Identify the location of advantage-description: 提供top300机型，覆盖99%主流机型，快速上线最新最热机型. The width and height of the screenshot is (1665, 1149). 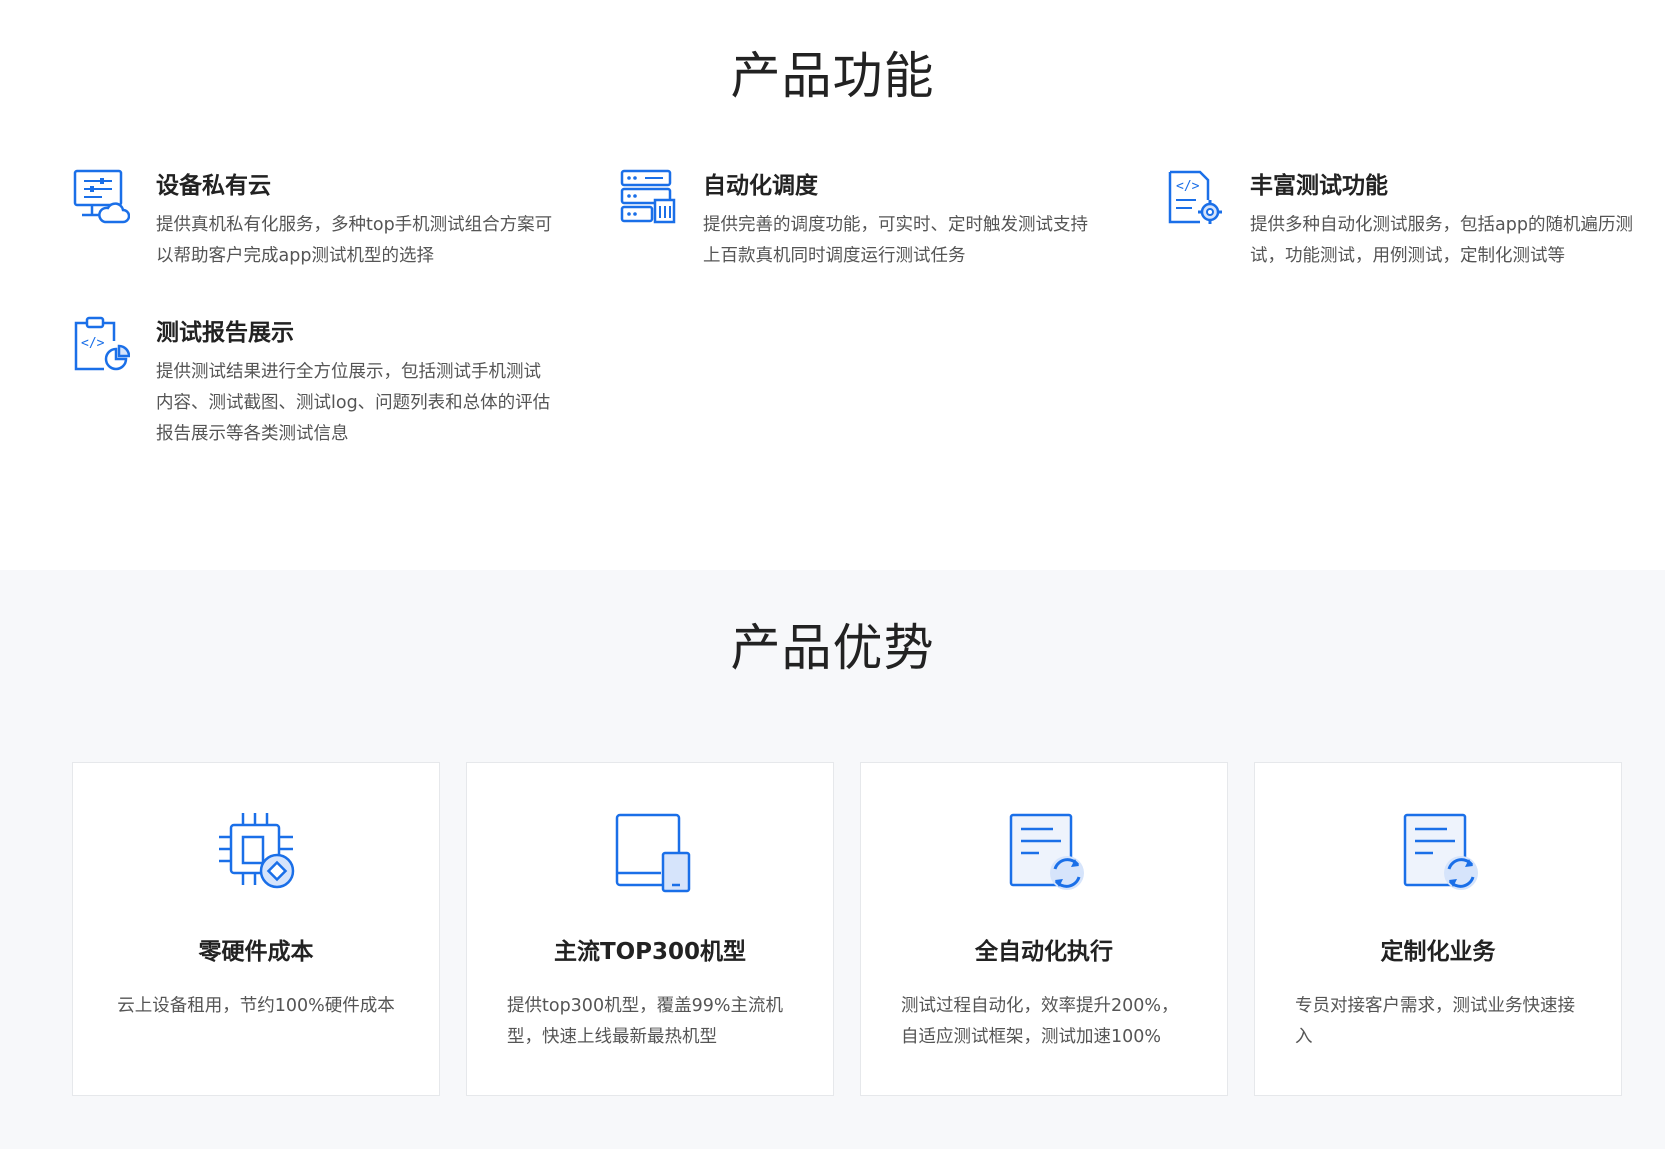
(645, 1021).